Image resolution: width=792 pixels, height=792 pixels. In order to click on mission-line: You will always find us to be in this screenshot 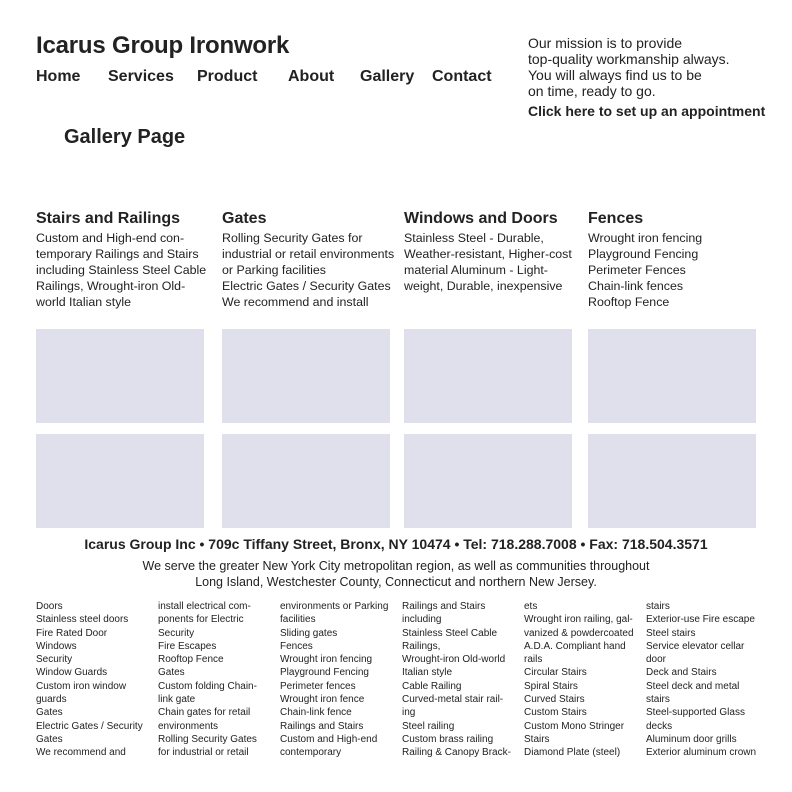, I will do `click(615, 75)`.